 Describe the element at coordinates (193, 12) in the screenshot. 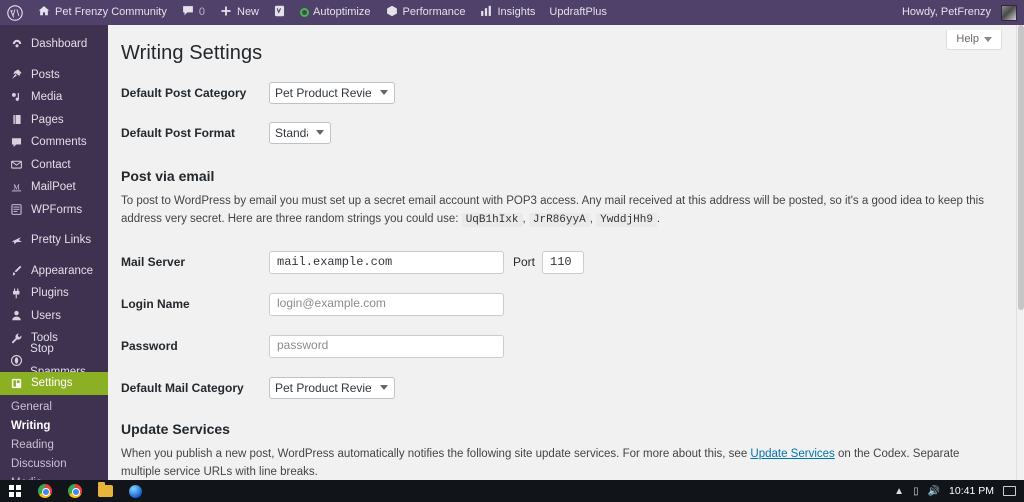

I see `comments-menu: 0` at that location.